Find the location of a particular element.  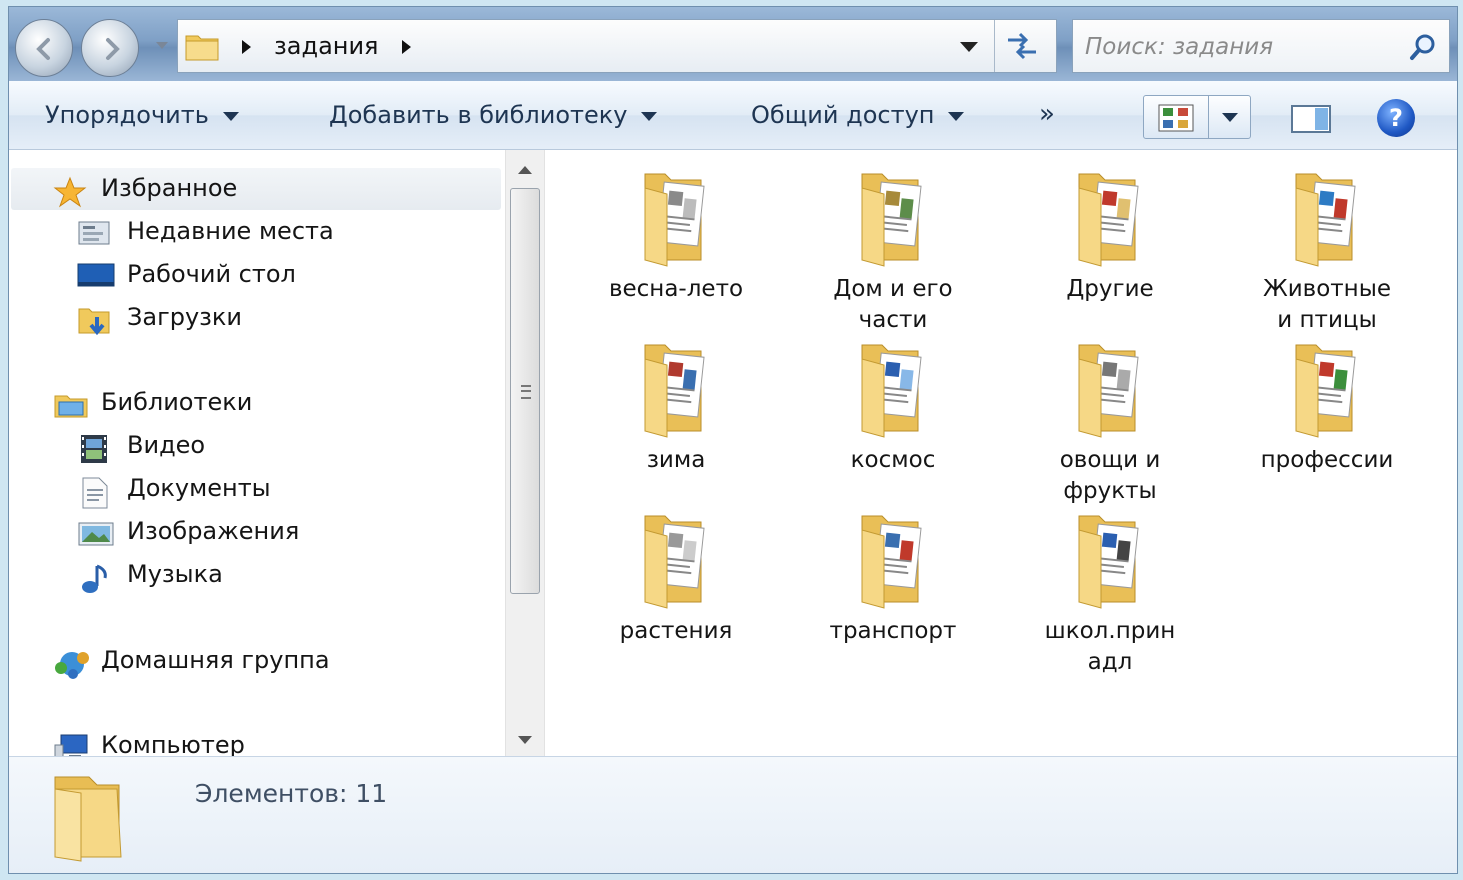

organize-label: Упорядочить is located at coordinates (127, 115).